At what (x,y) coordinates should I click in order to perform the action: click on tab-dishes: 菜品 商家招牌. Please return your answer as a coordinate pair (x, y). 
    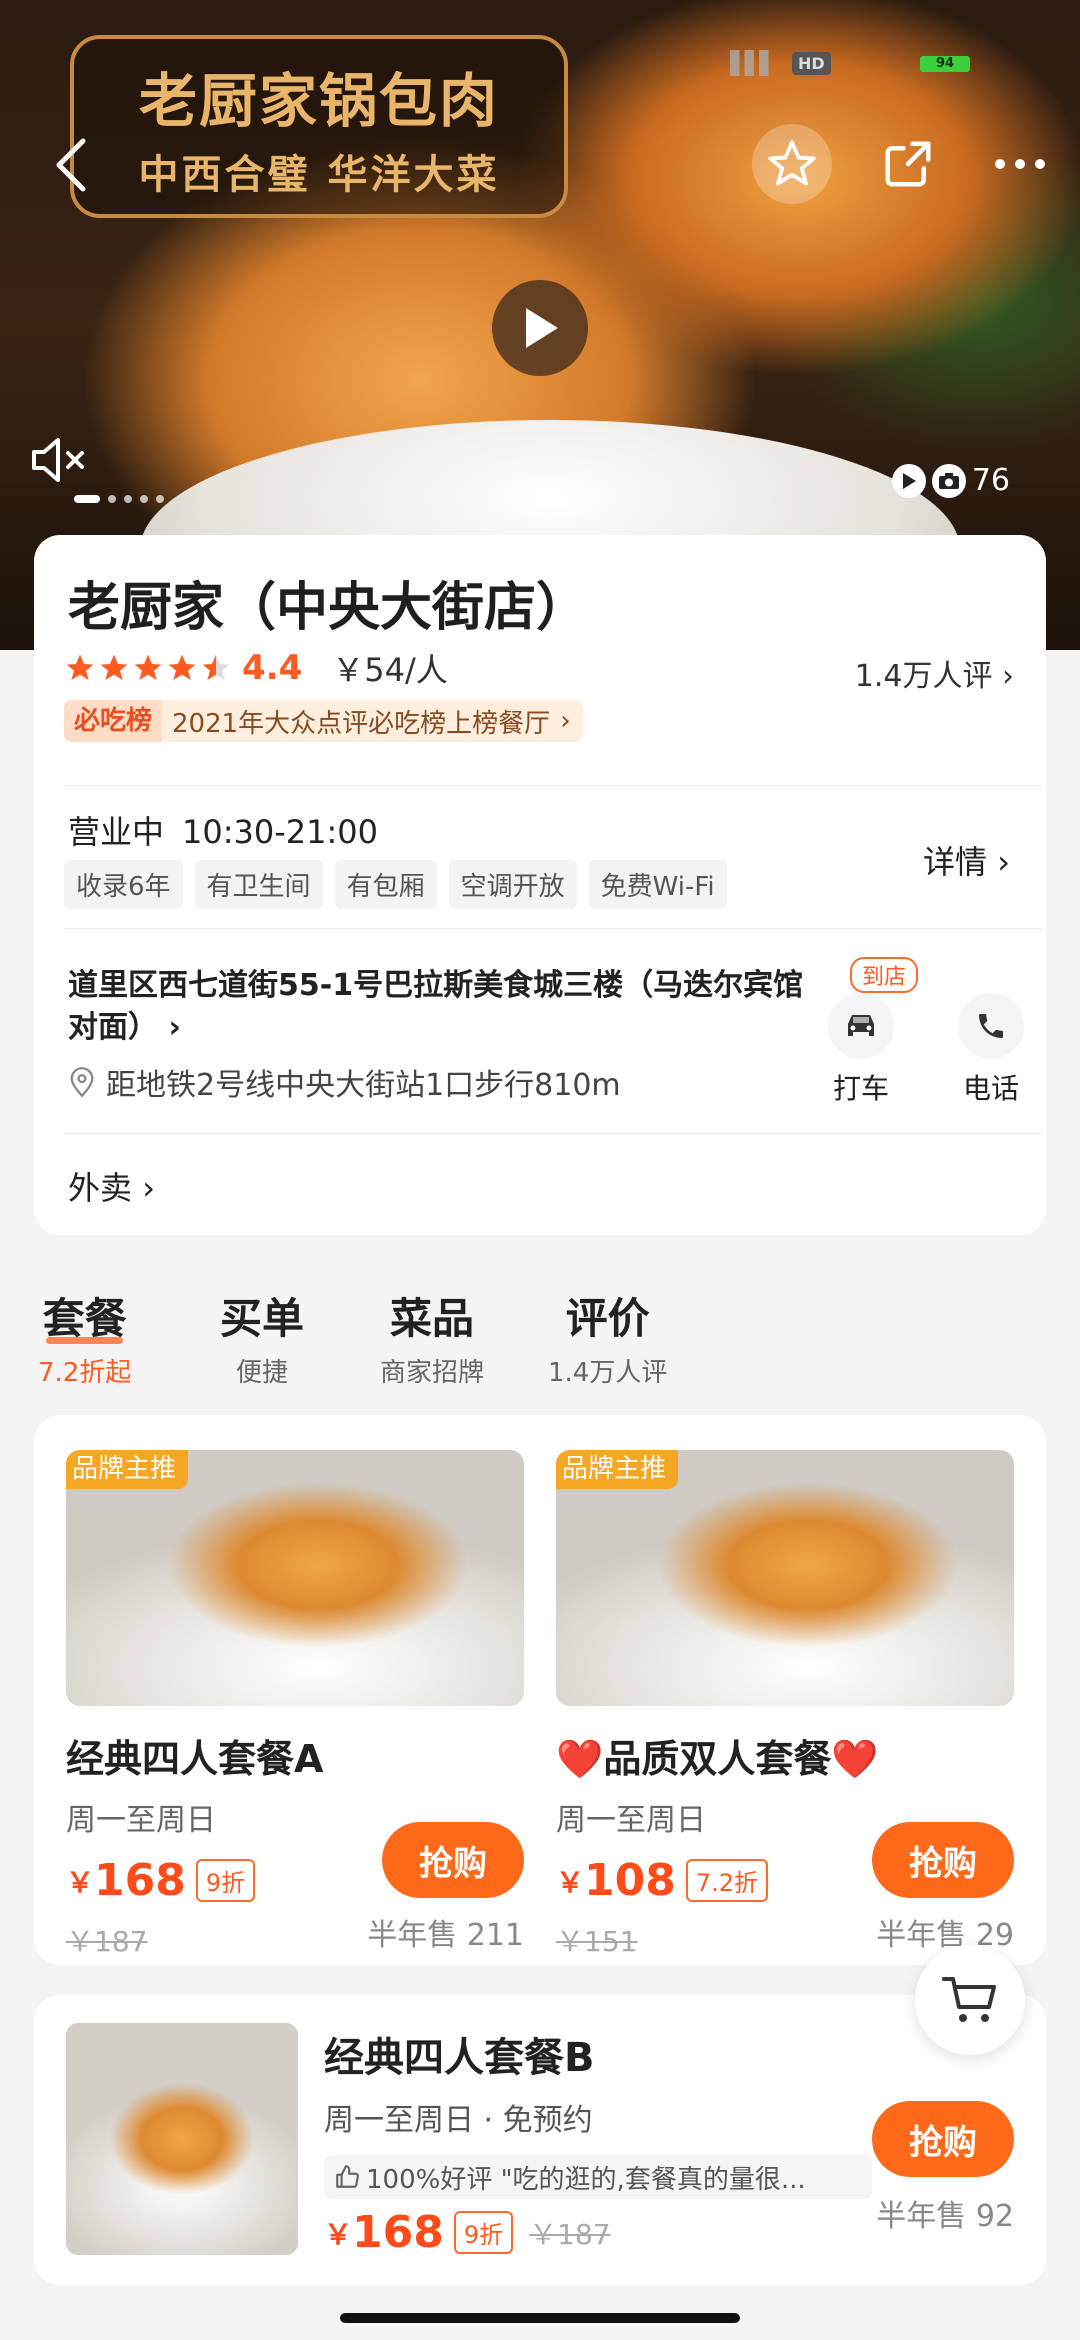
    Looking at the image, I should click on (432, 1337).